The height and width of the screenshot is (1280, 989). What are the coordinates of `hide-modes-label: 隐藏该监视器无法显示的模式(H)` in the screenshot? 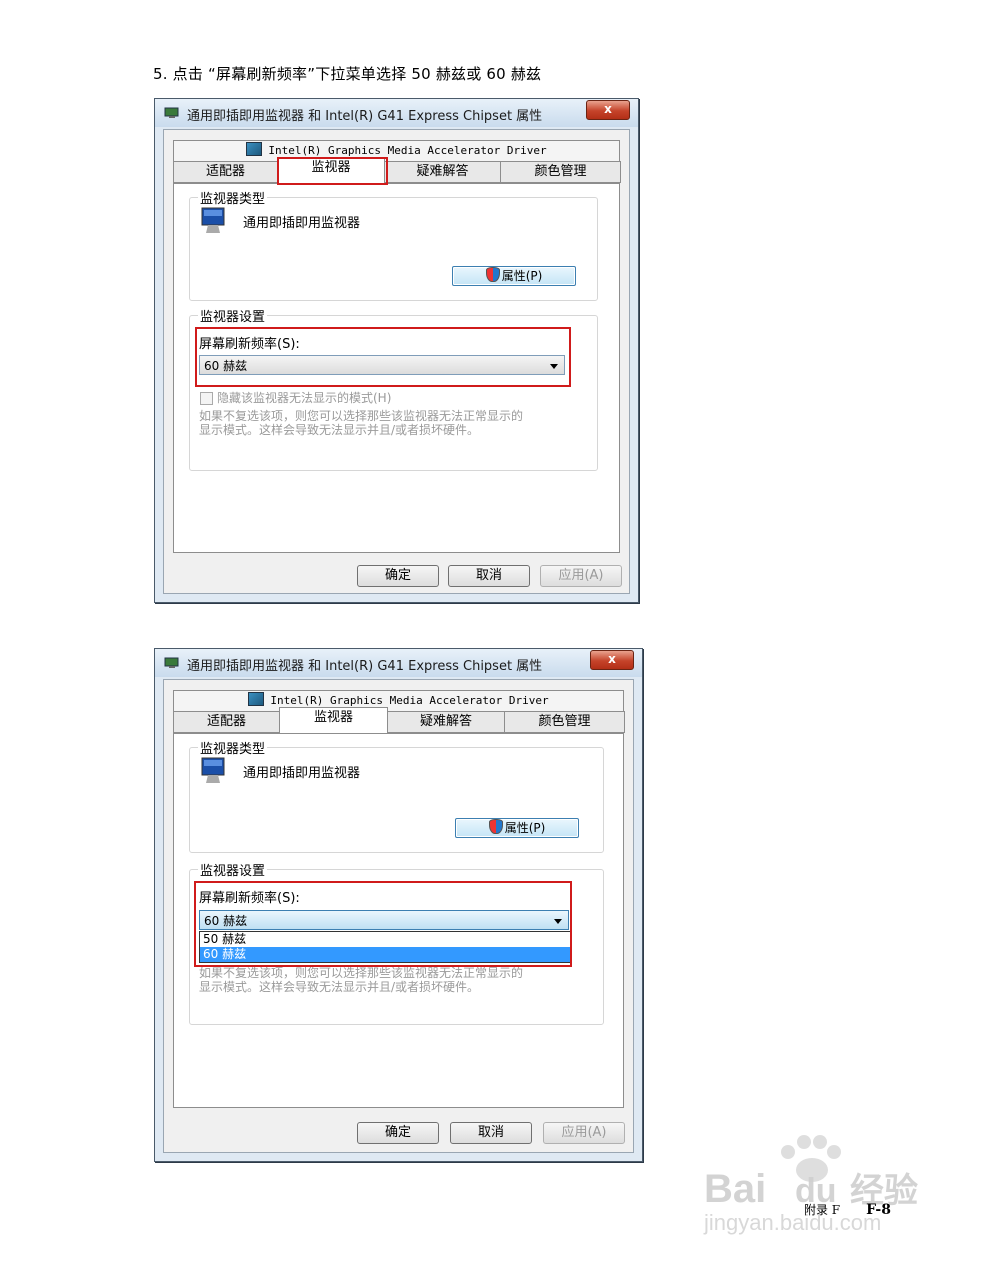 It's located at (304, 398).